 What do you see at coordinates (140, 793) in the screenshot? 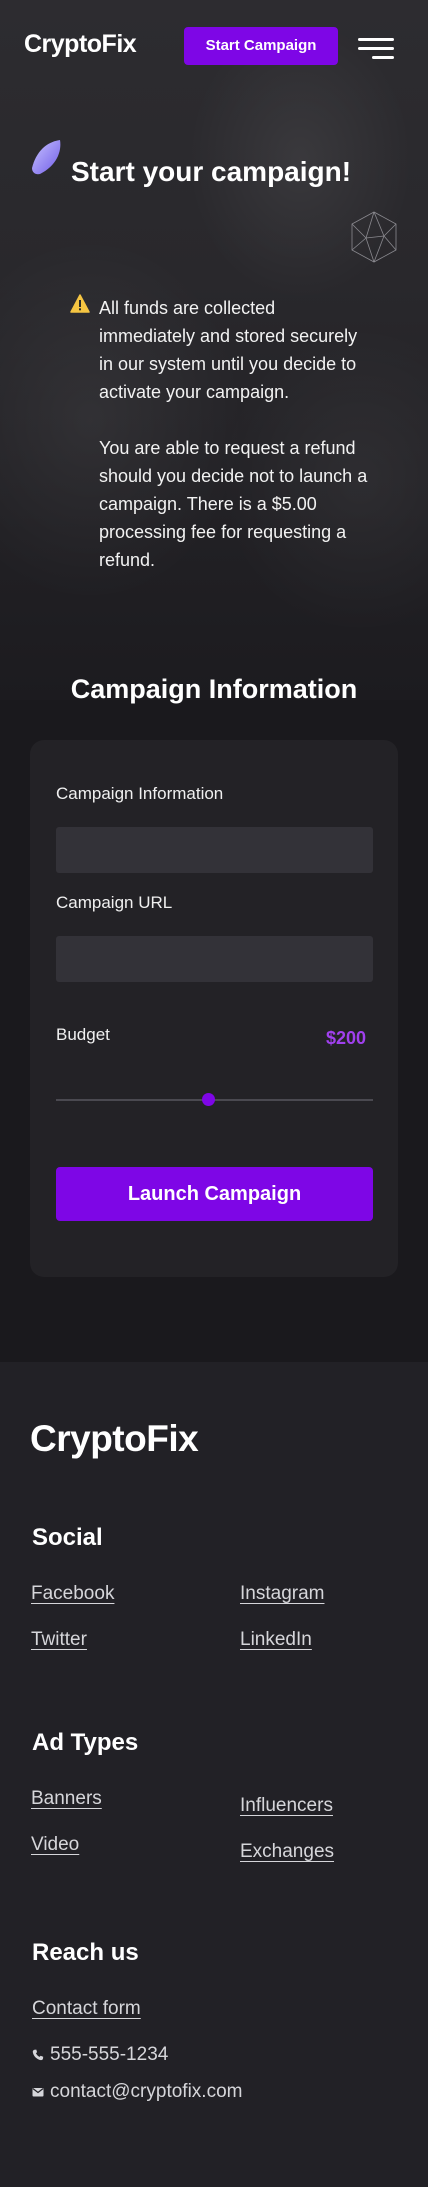
I see `campaign-info-label: Campaign Information` at bounding box center [140, 793].